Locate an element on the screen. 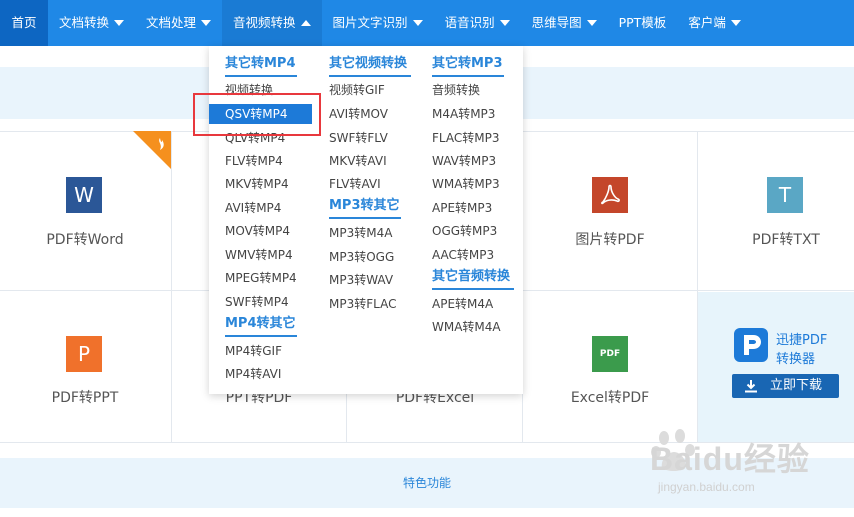 The width and height of the screenshot is (854, 517). col2-title2-text: MP3转其它 is located at coordinates (364, 205).